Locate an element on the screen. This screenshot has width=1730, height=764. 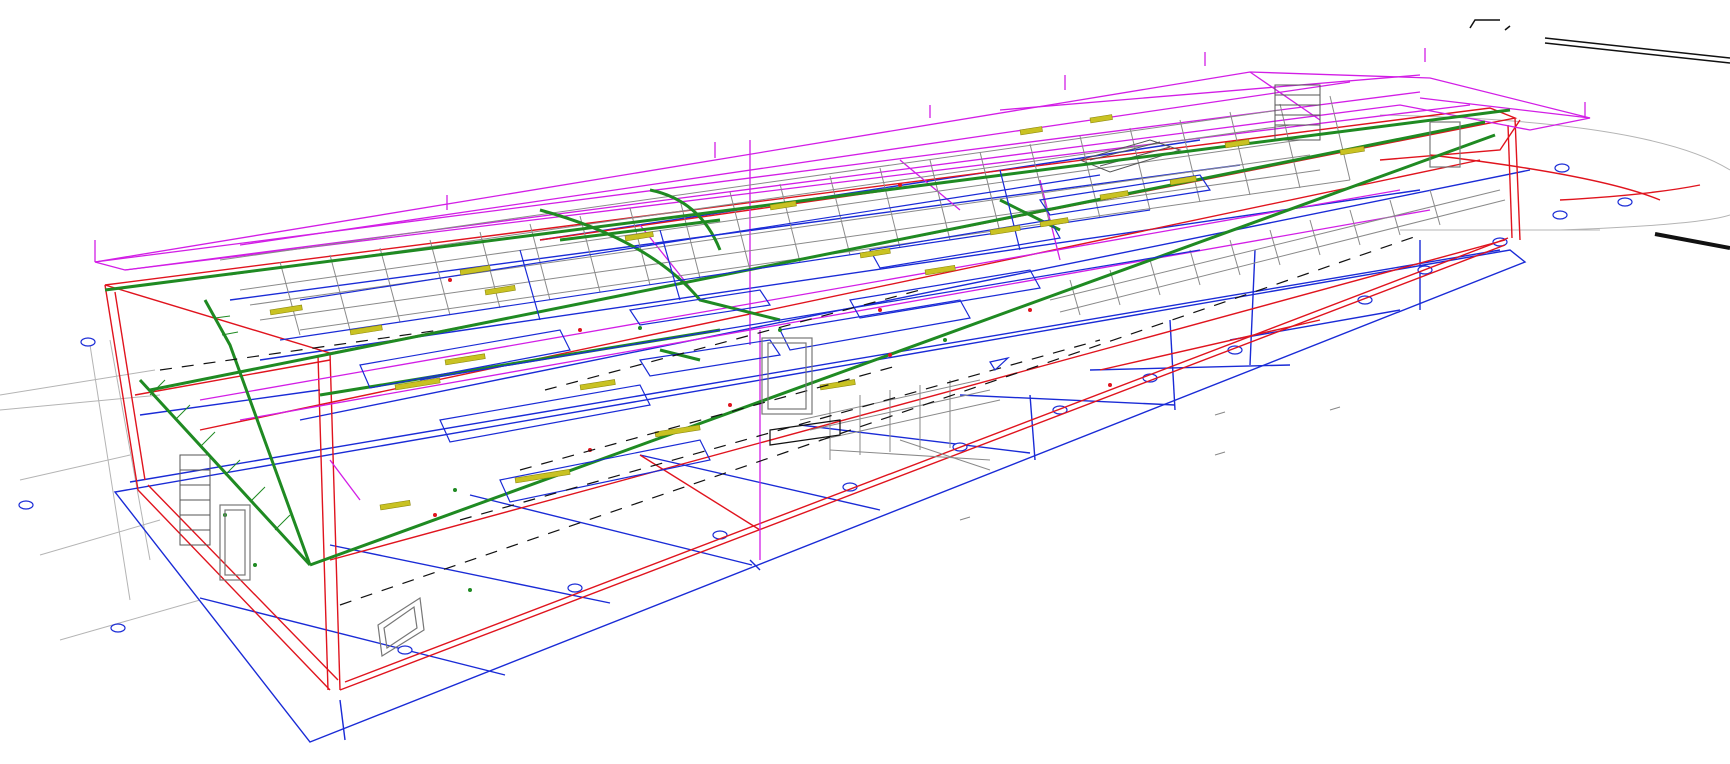
cable-tray-green-rungs is located at coordinates (220, 423).